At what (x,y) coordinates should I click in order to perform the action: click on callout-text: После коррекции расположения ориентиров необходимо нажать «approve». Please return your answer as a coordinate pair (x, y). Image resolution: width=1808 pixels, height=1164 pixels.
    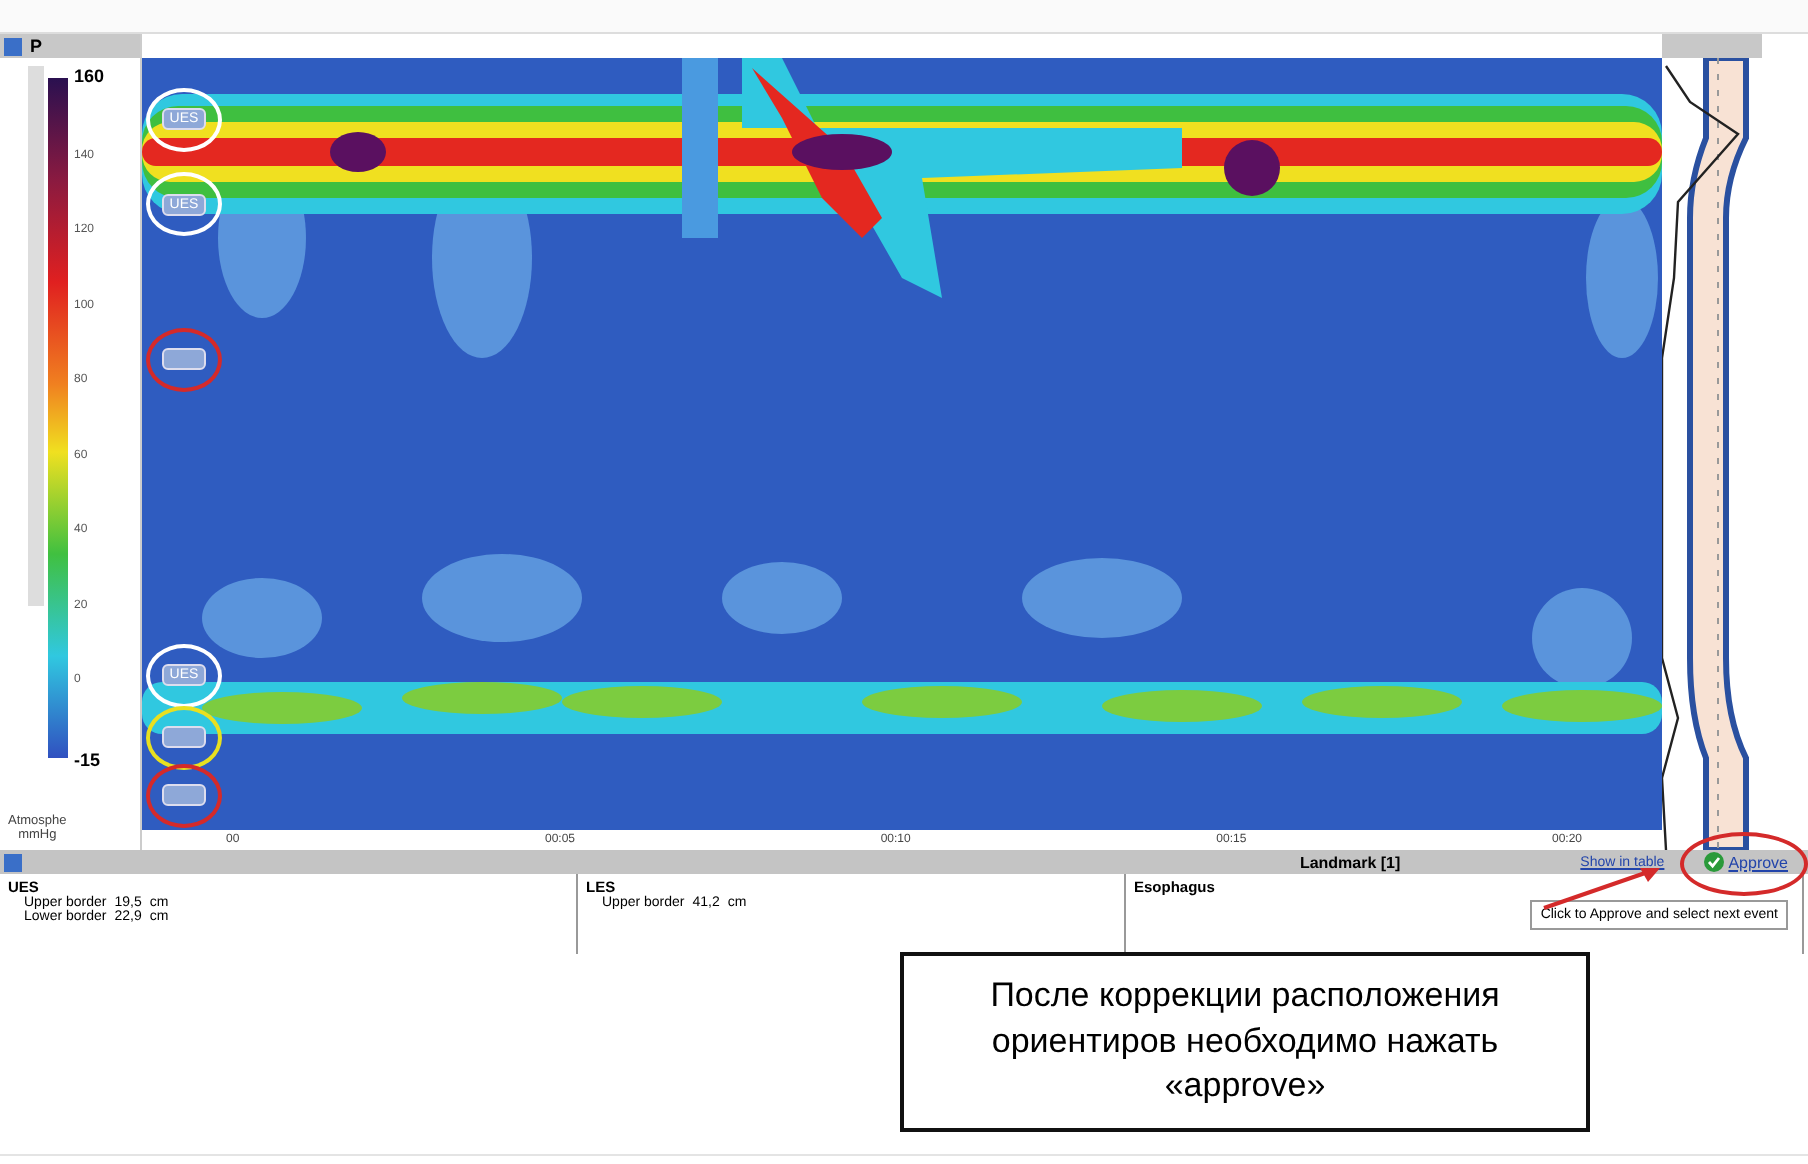
    Looking at the image, I should click on (1245, 1042).